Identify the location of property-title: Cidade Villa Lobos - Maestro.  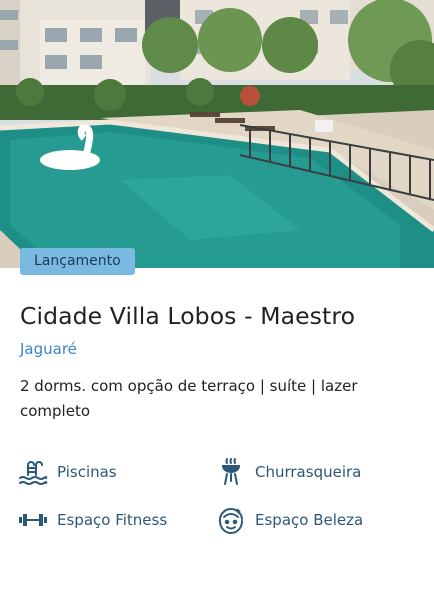
(187, 316).